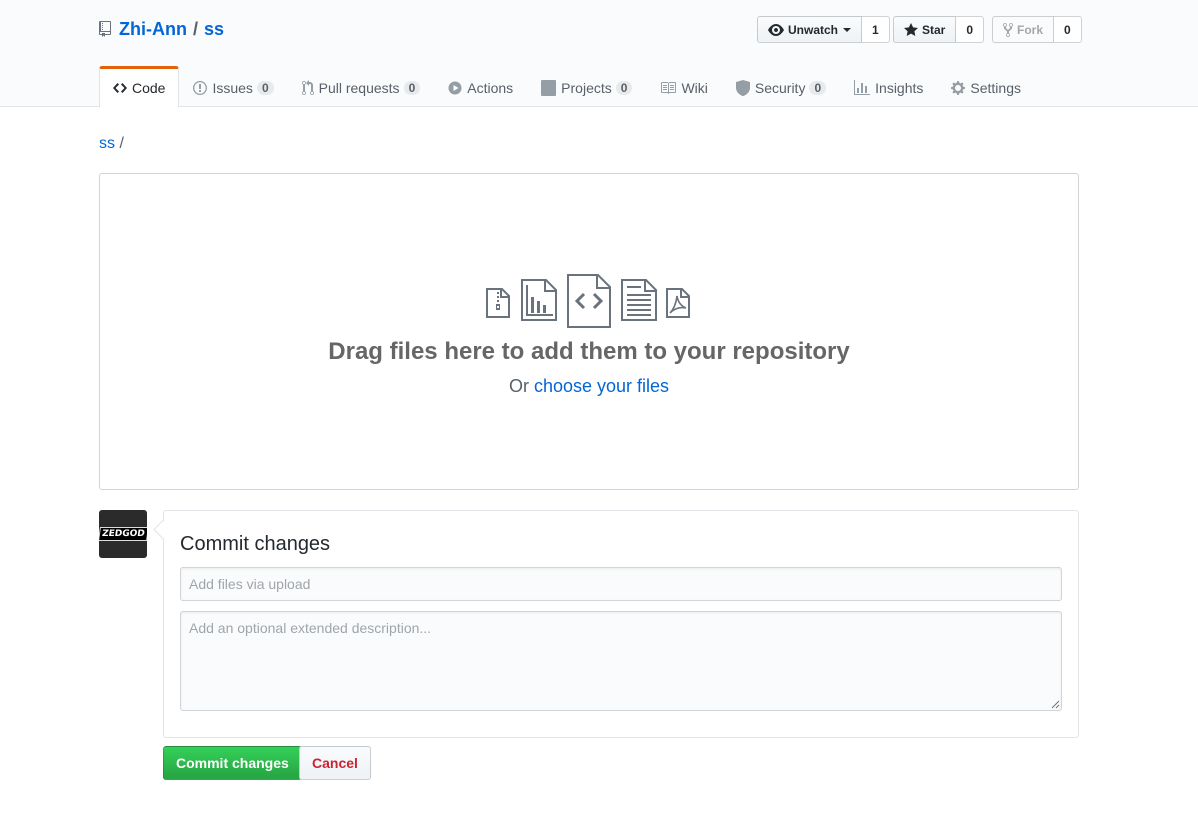 This screenshot has width=1198, height=816. Describe the element at coordinates (742, 87) in the screenshot. I see `shield-icon` at that location.